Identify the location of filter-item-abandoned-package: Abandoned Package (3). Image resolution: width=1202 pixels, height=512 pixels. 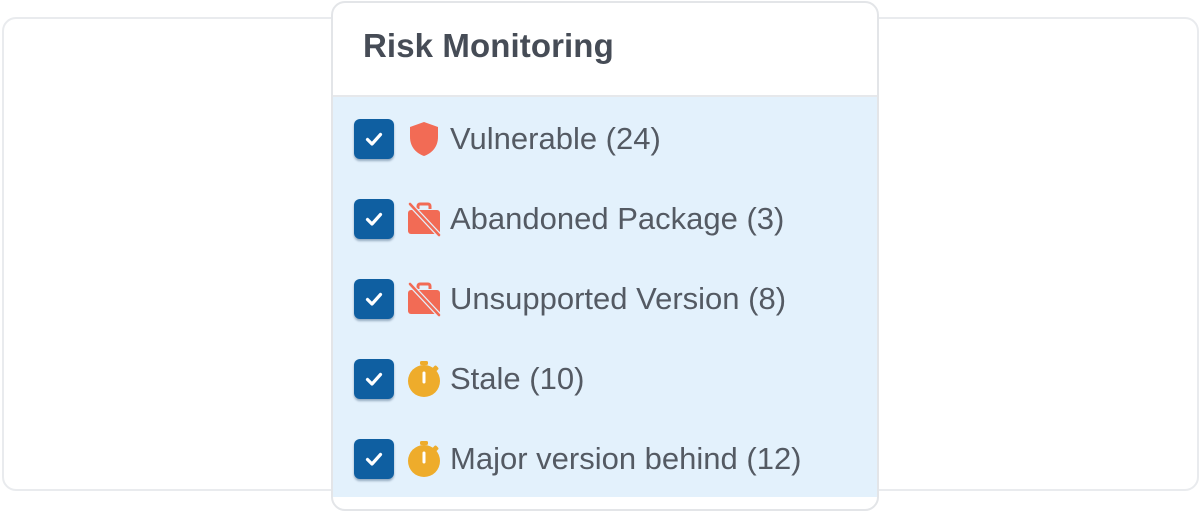
(569, 219).